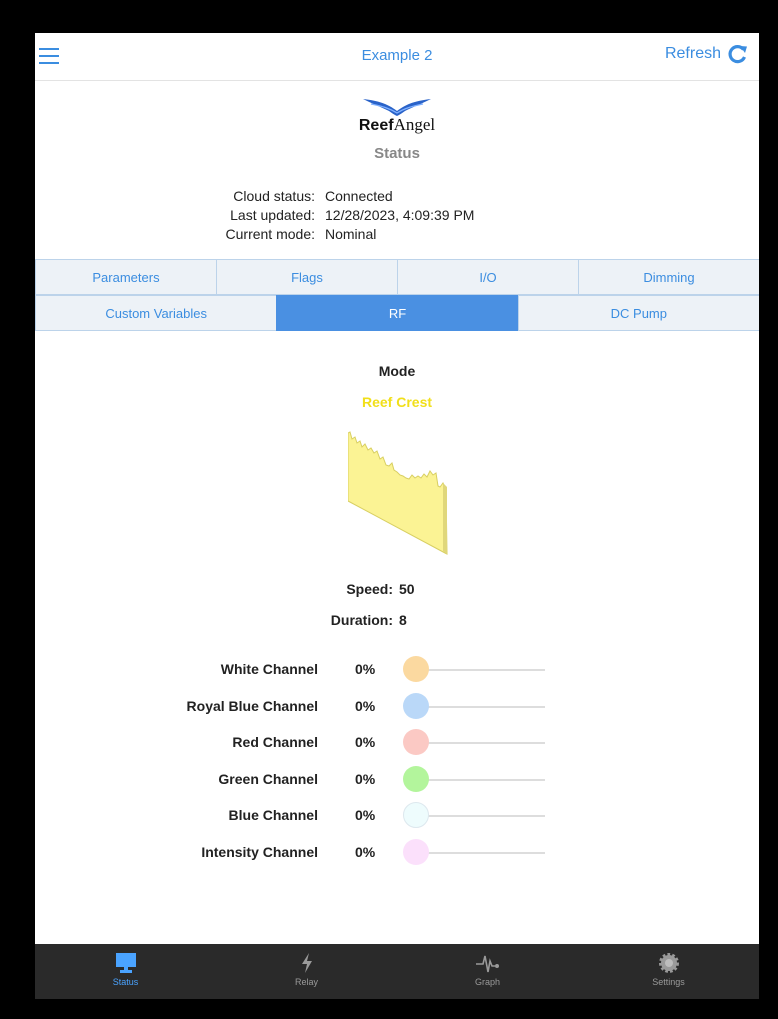 The image size is (778, 1019). I want to click on channel-name: White Channel, so click(269, 669).